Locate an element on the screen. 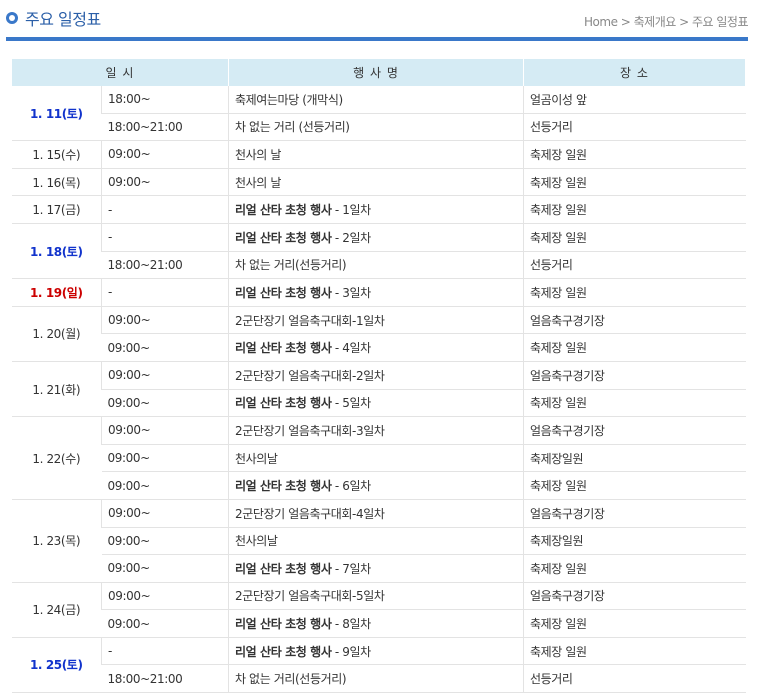  breadcrumb: Home > 축제개요 > 주요 일정표 is located at coordinates (666, 22).